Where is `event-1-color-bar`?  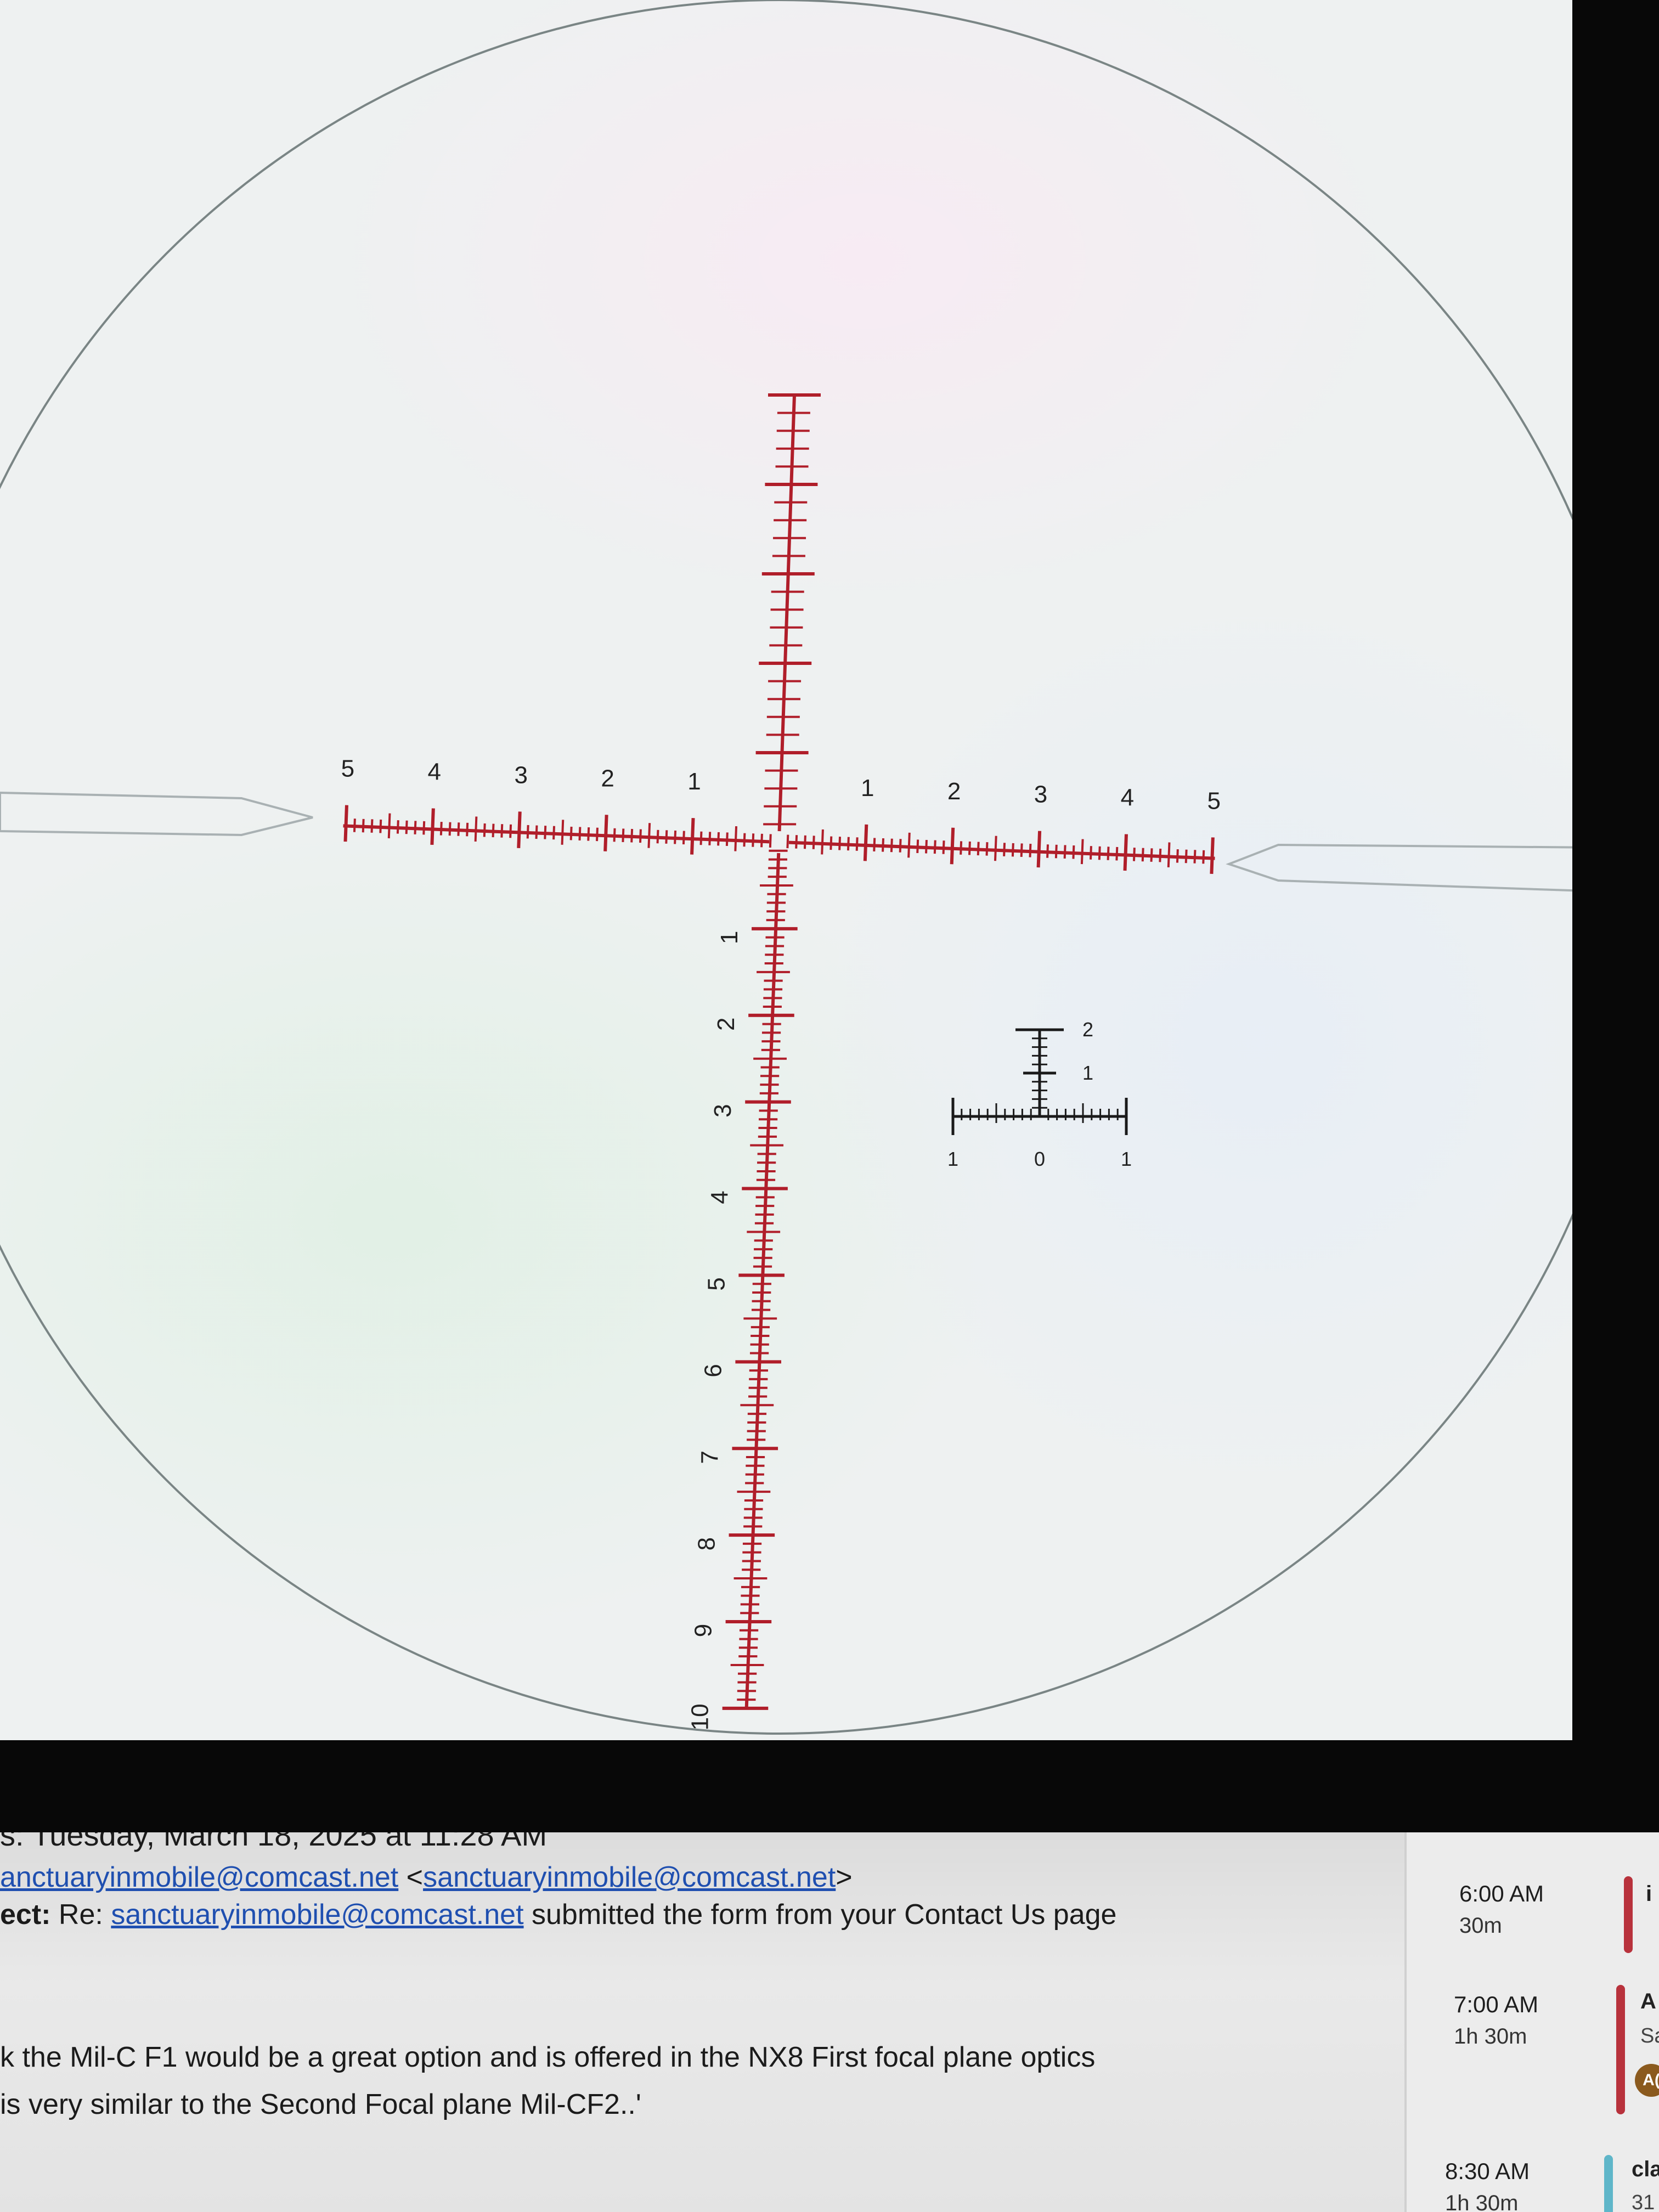
event-1-color-bar is located at coordinates (1628, 1915).